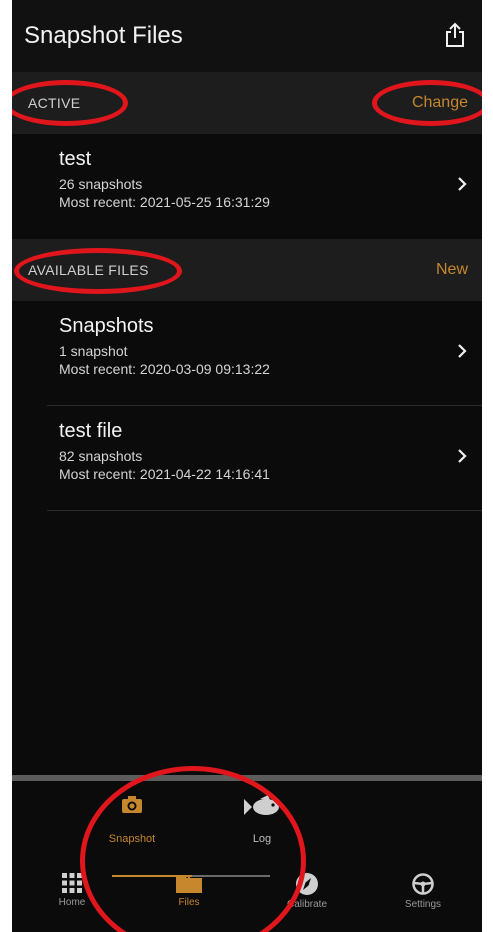 This screenshot has height=932, width=493. I want to click on file-count: 1 snapshot, so click(93, 351).